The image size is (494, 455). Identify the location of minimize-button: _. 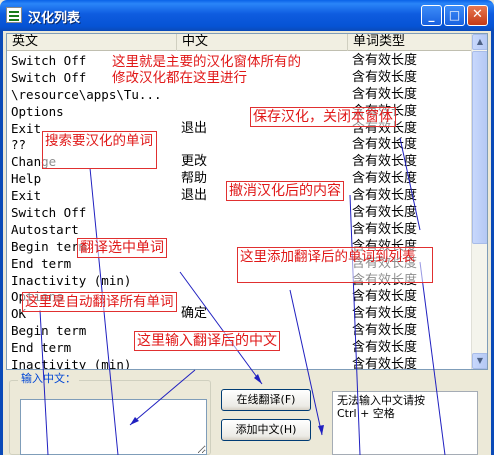
(431, 15).